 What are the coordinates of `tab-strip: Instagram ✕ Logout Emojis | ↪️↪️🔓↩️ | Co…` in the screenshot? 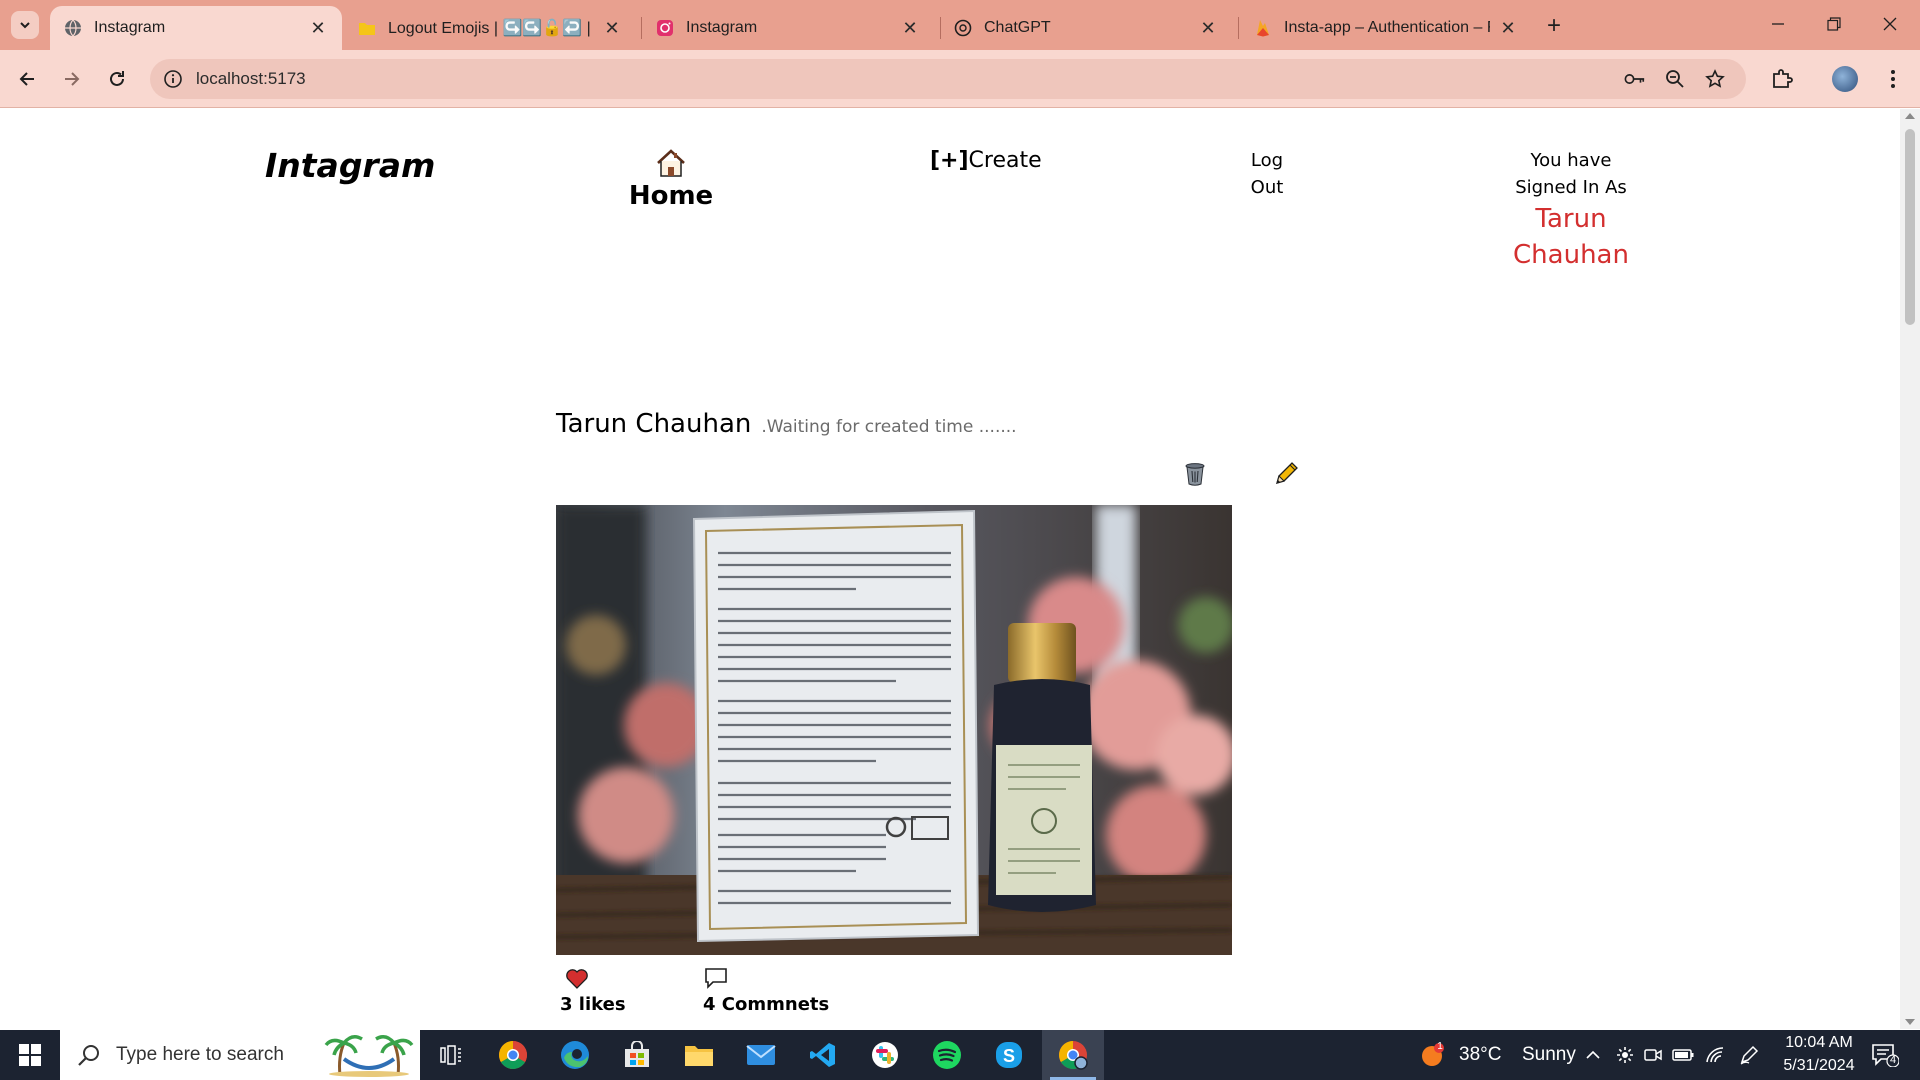 It's located at (960, 25).